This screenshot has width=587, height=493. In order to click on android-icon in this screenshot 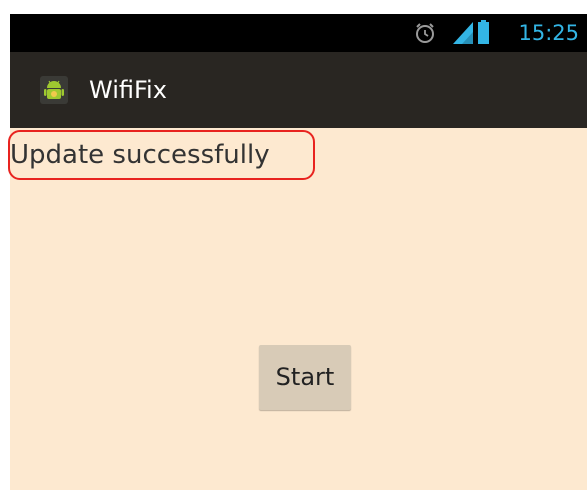, I will do `click(54, 90)`.